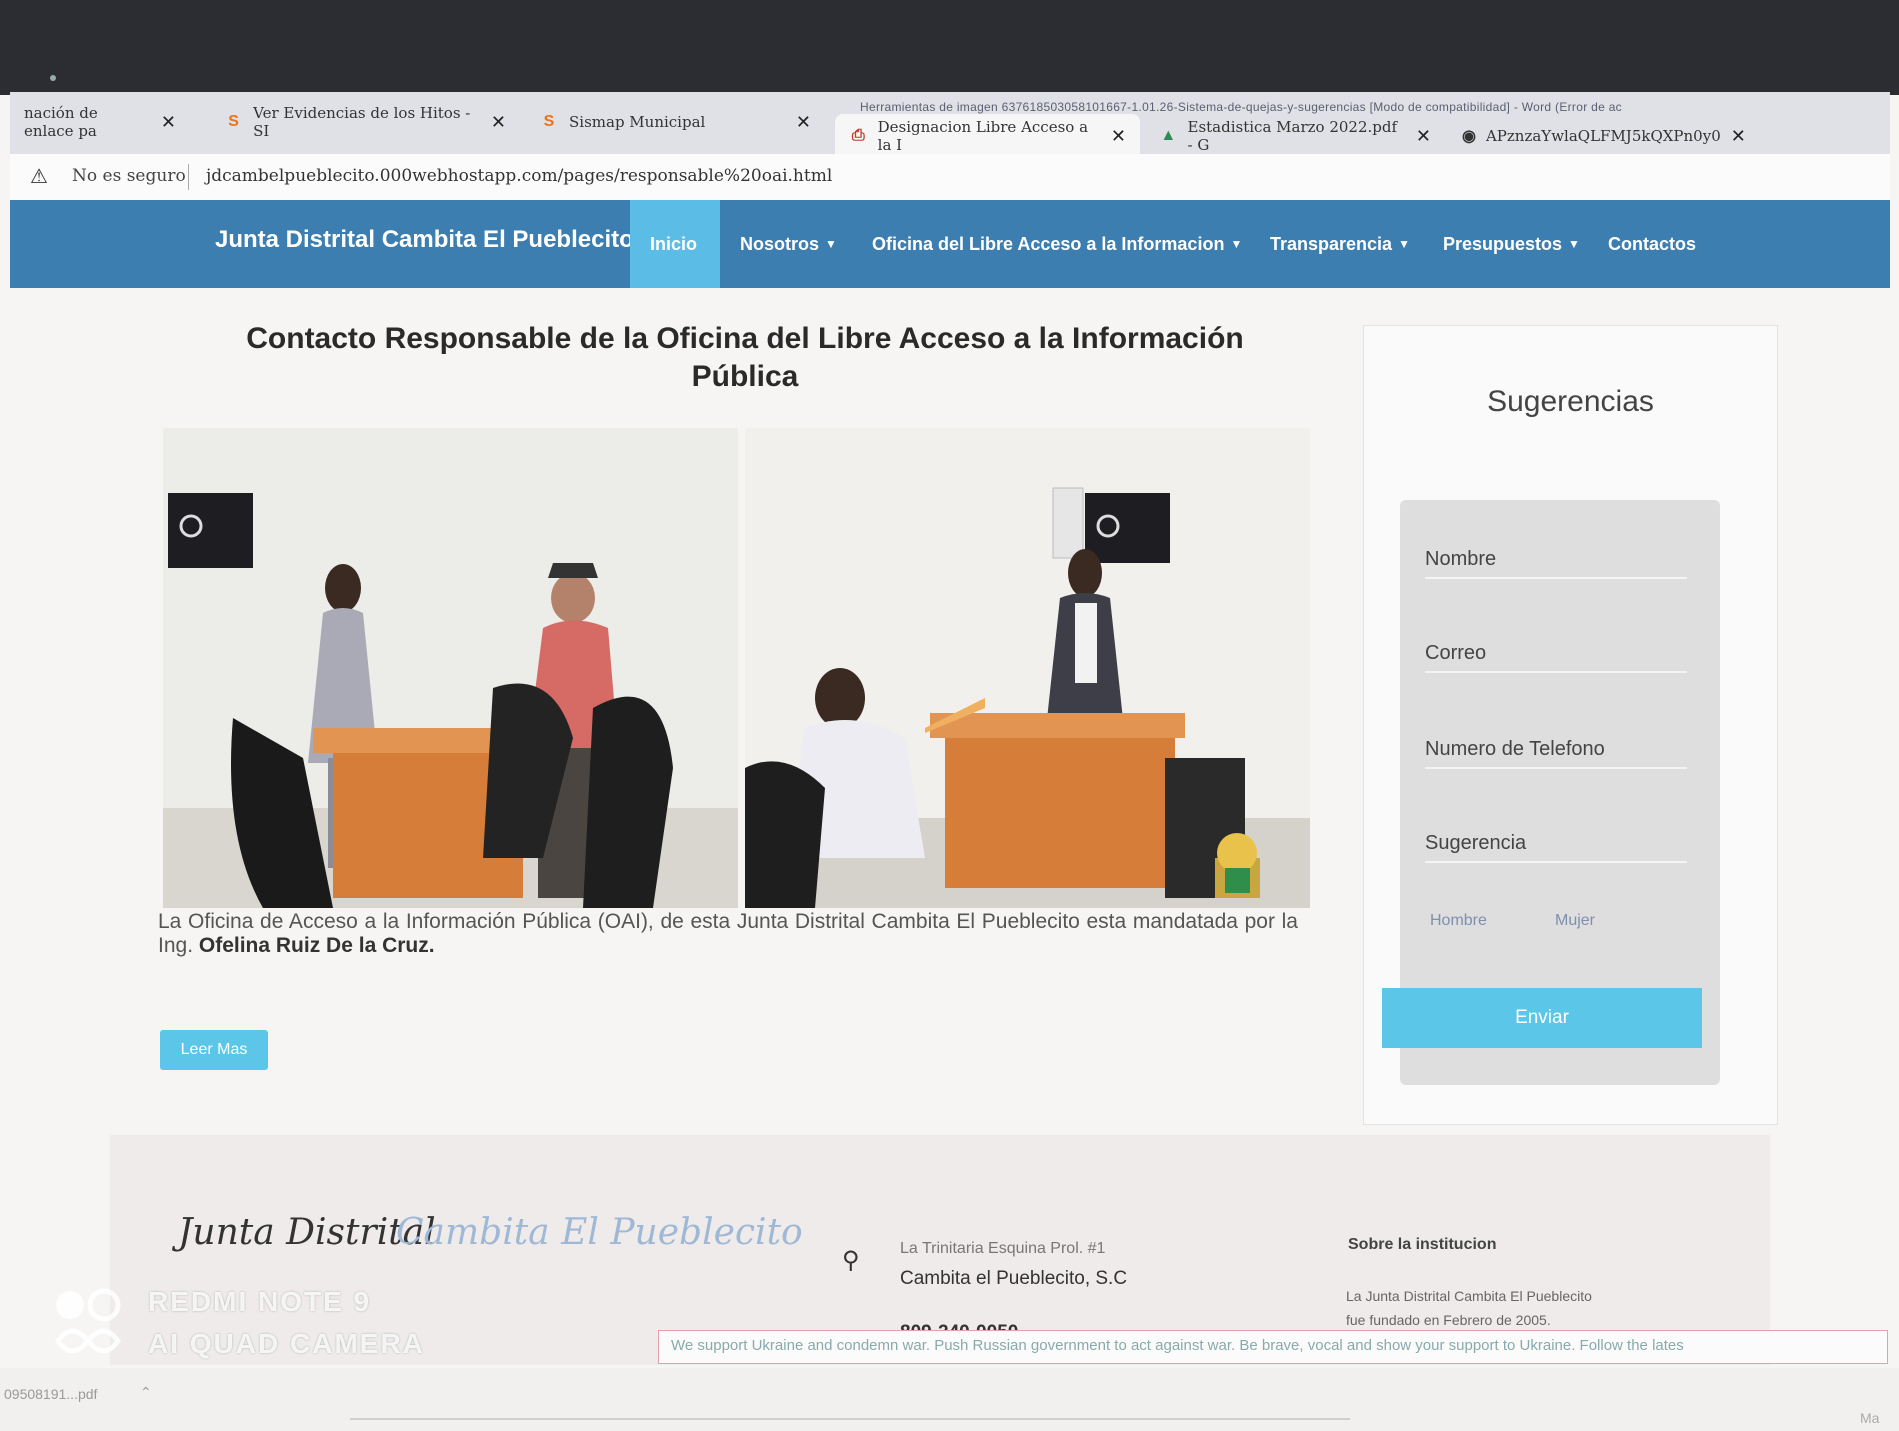 Image resolution: width=1899 pixels, height=1431 pixels. What do you see at coordinates (1448, 1320) in the screenshot?
I see `about-line-2: fue fundado en Febrero de 2005.` at bounding box center [1448, 1320].